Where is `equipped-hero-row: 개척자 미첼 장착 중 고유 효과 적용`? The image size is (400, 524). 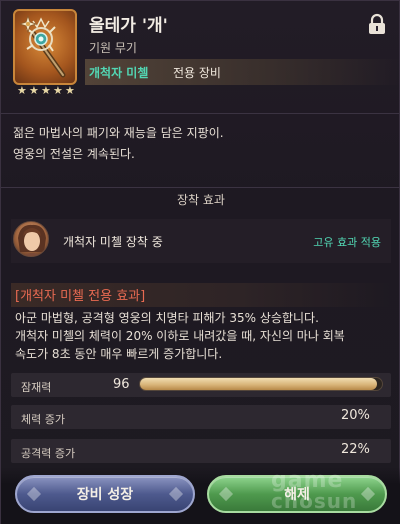 equipped-hero-row: 개척자 미첼 장착 중 고유 효과 적용 is located at coordinates (201, 241).